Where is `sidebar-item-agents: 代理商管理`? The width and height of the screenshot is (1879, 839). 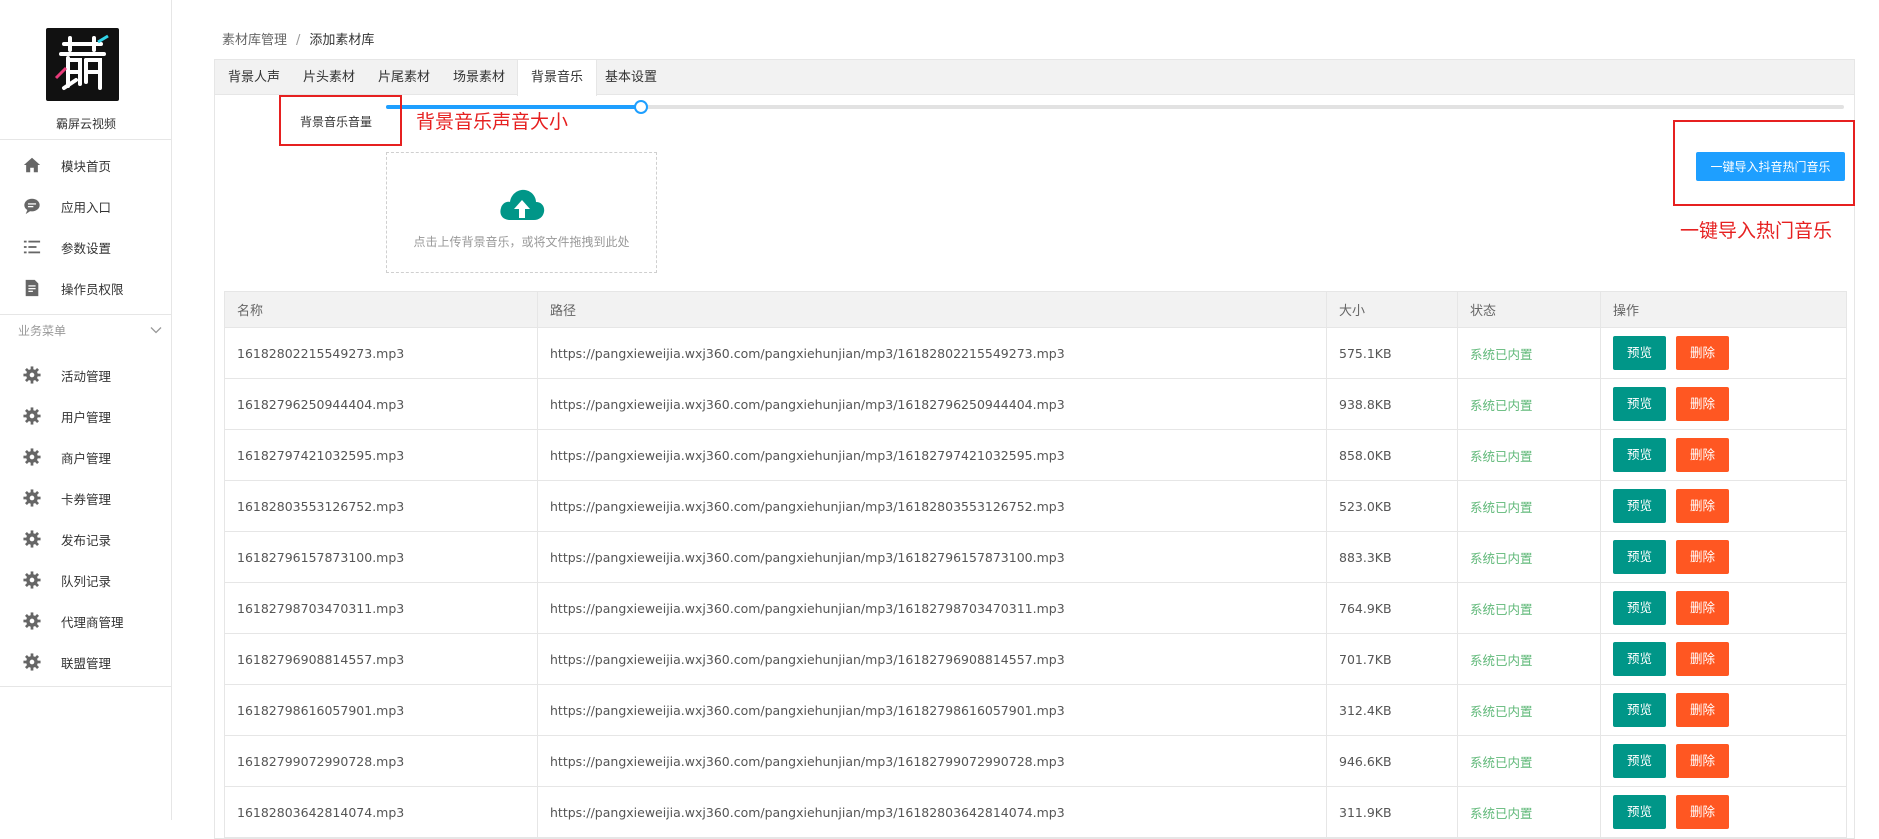
sidebar-item-agents: 代理商管理 is located at coordinates (86, 621).